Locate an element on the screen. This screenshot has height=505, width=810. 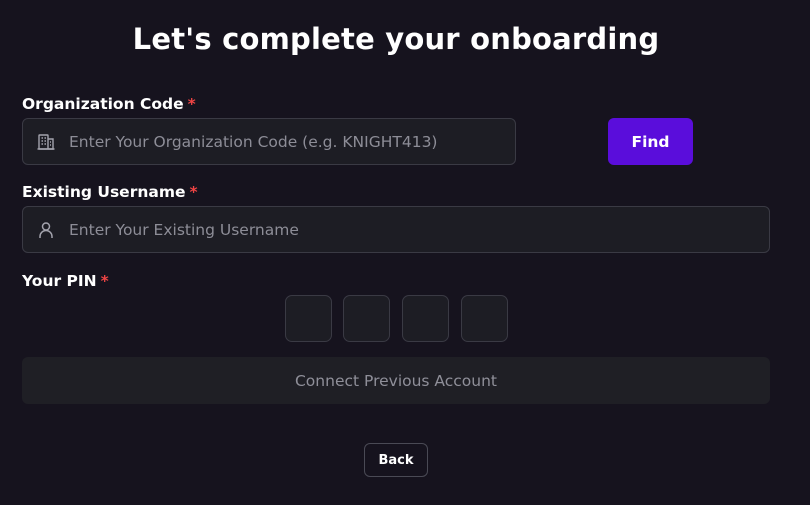
user-icon is located at coordinates (46, 230).